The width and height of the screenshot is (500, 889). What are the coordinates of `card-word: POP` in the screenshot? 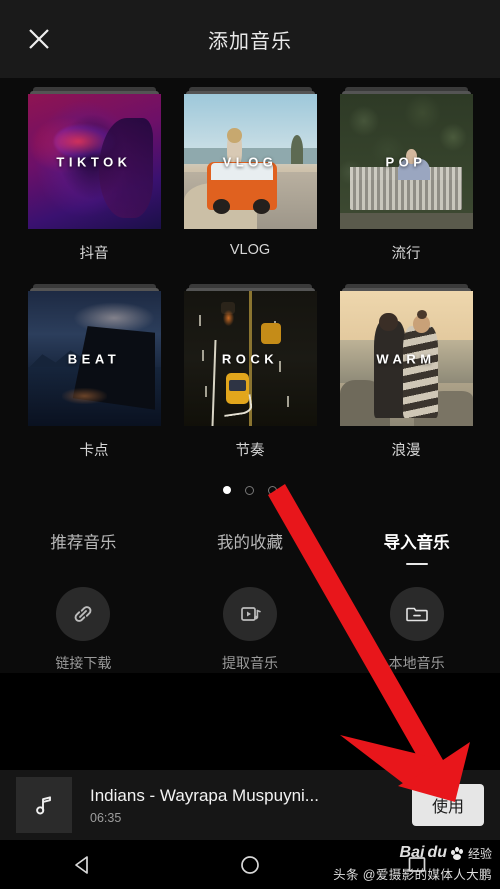 It's located at (406, 161).